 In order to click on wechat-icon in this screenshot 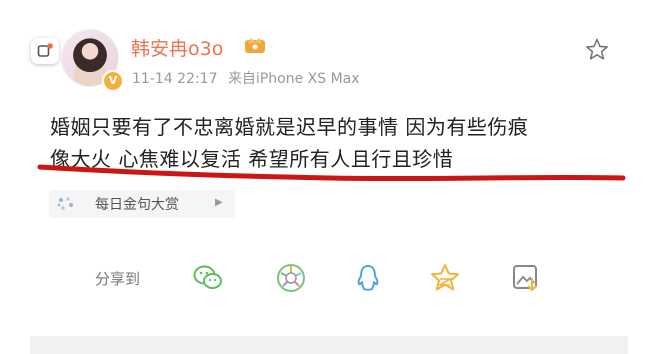, I will do `click(208, 278)`.